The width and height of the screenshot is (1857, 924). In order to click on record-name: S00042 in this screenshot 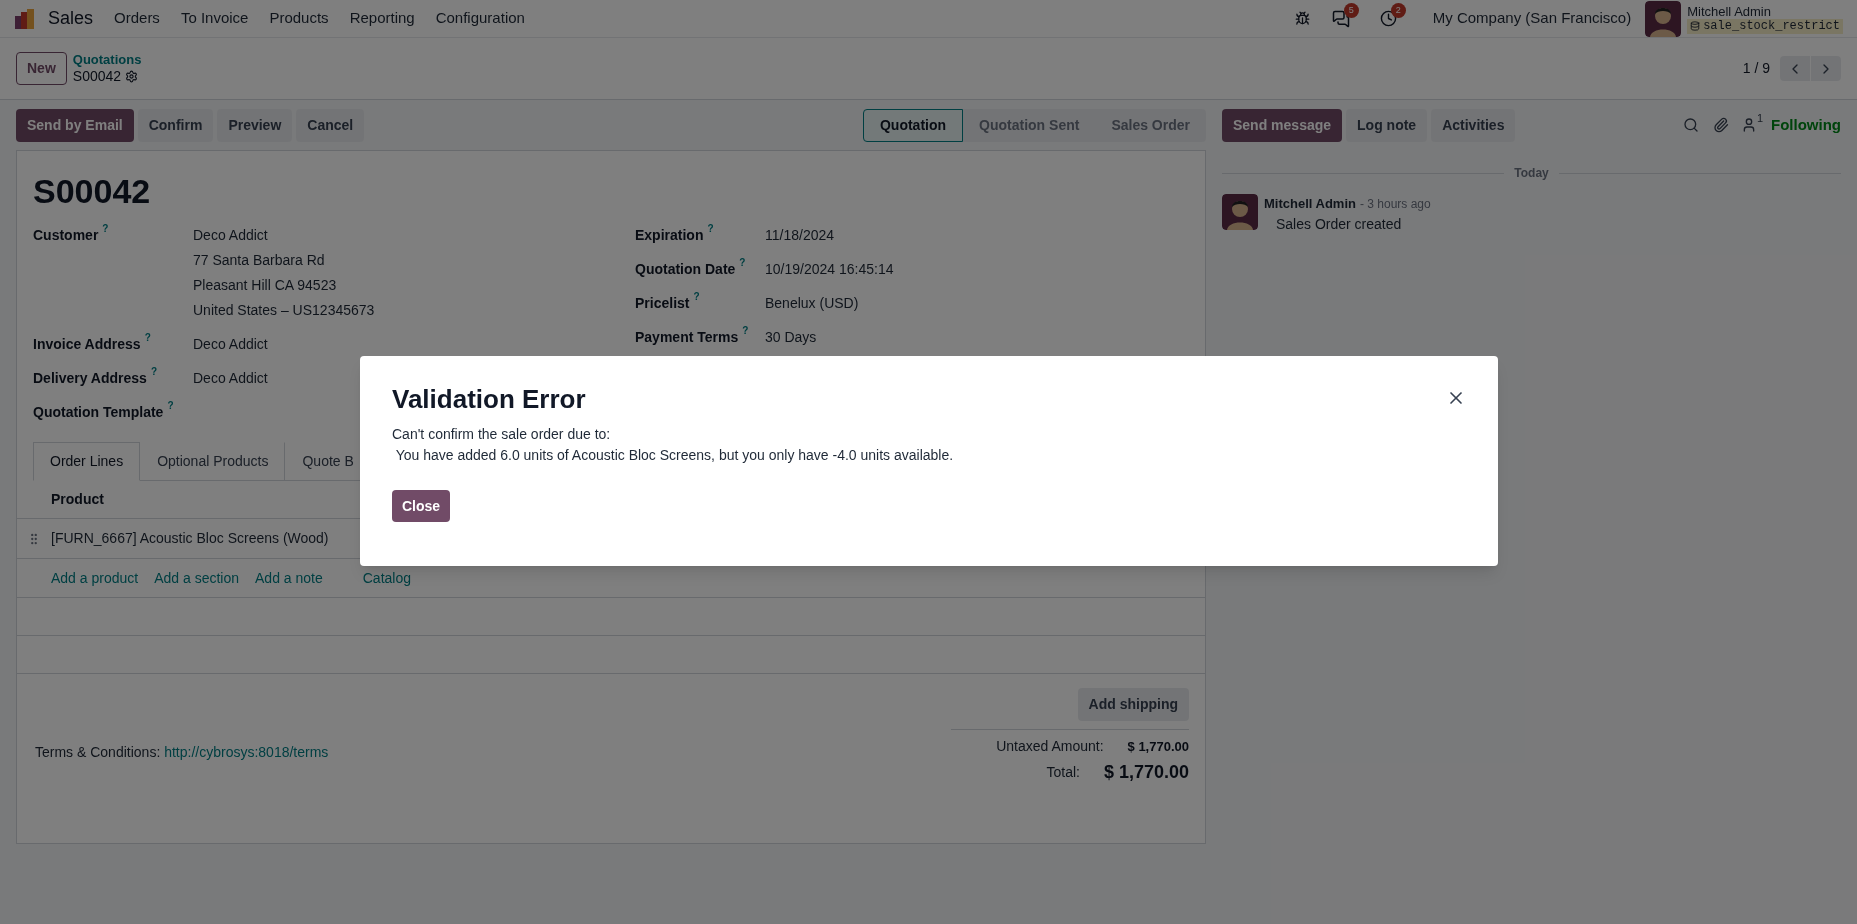, I will do `click(97, 76)`.